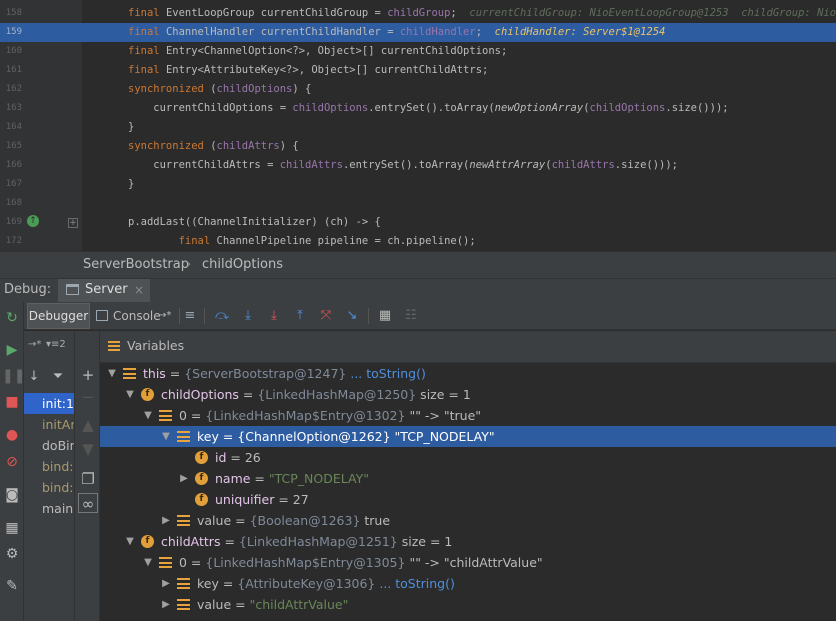 The width and height of the screenshot is (836, 621). What do you see at coordinates (88, 375) in the screenshot?
I see `add-watch-icon: +` at bounding box center [88, 375].